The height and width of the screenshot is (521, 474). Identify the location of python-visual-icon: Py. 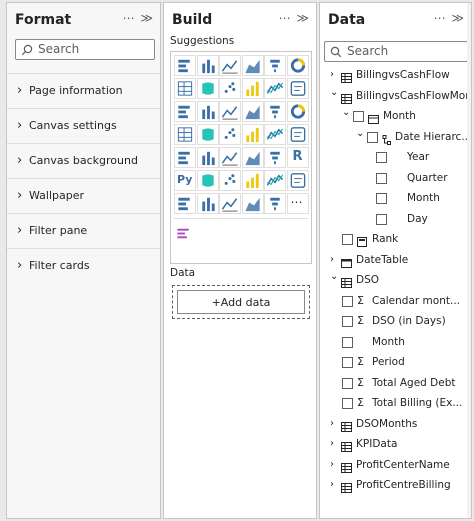
(185, 180).